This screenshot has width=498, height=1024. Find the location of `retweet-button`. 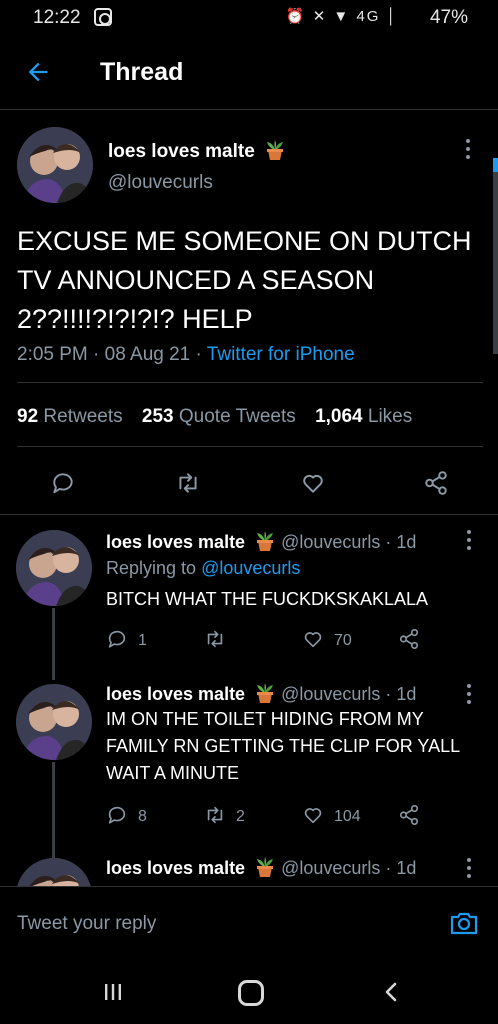

retweet-button is located at coordinates (220, 639).